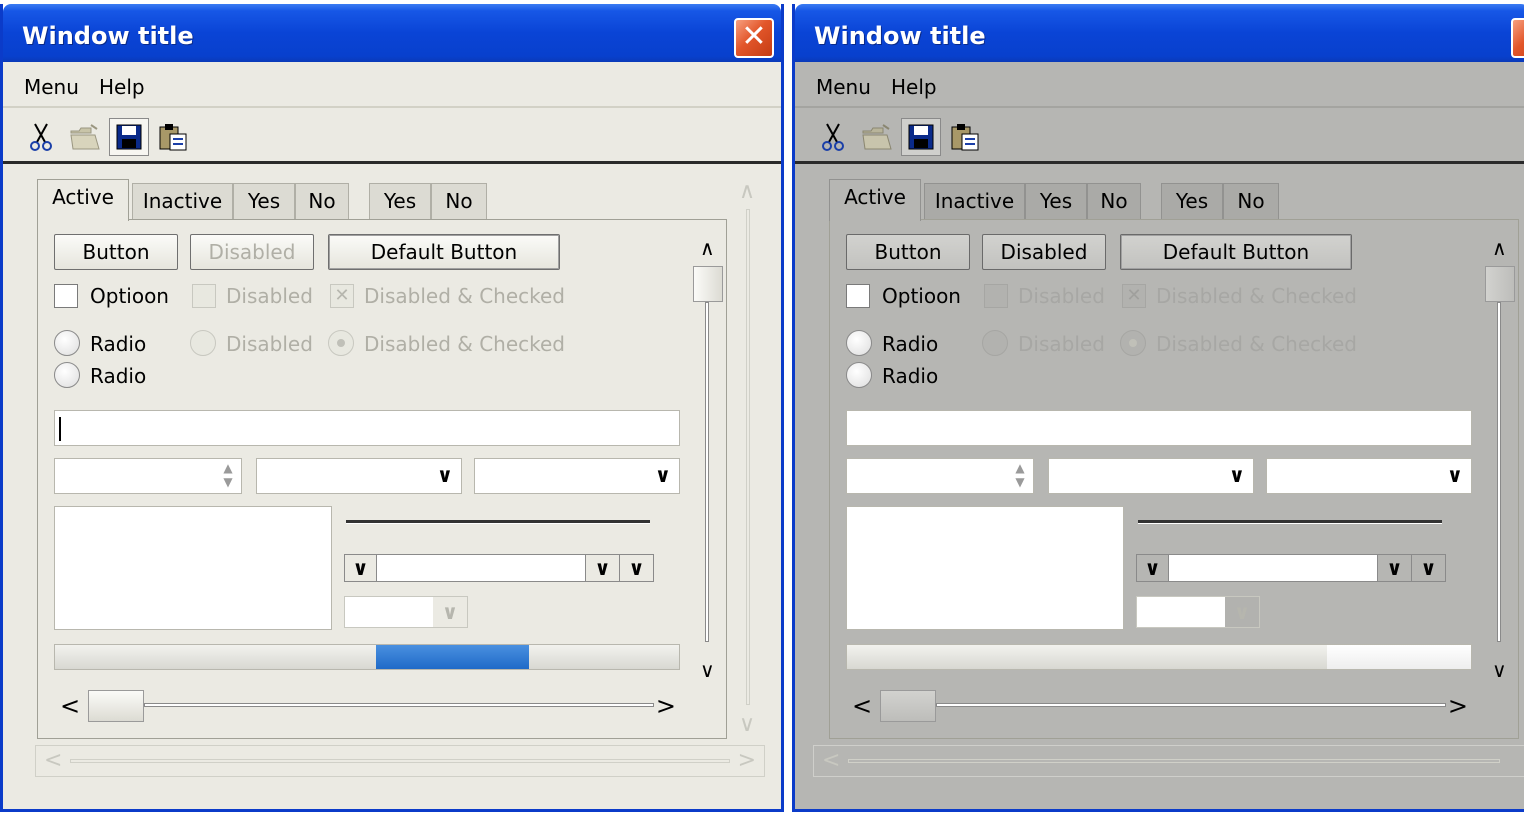 The height and width of the screenshot is (814, 1524). I want to click on close-button, so click(1517, 38).